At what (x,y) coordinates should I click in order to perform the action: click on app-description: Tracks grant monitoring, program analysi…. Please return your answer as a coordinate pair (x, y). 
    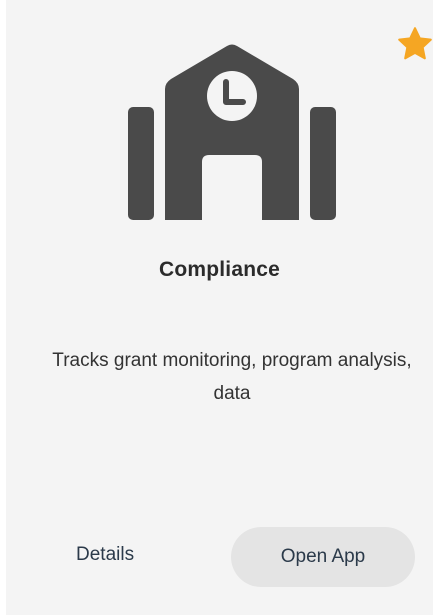
    Looking at the image, I should click on (232, 377).